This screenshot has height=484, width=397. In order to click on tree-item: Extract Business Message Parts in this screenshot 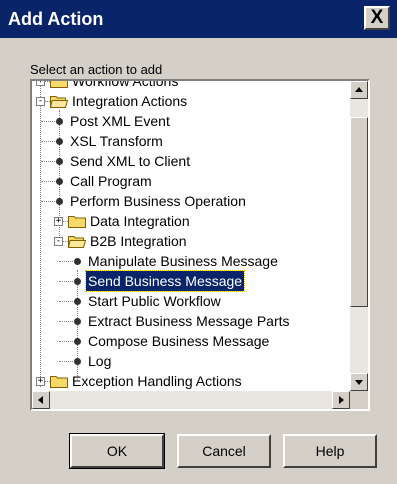, I will do `click(191, 321)`.